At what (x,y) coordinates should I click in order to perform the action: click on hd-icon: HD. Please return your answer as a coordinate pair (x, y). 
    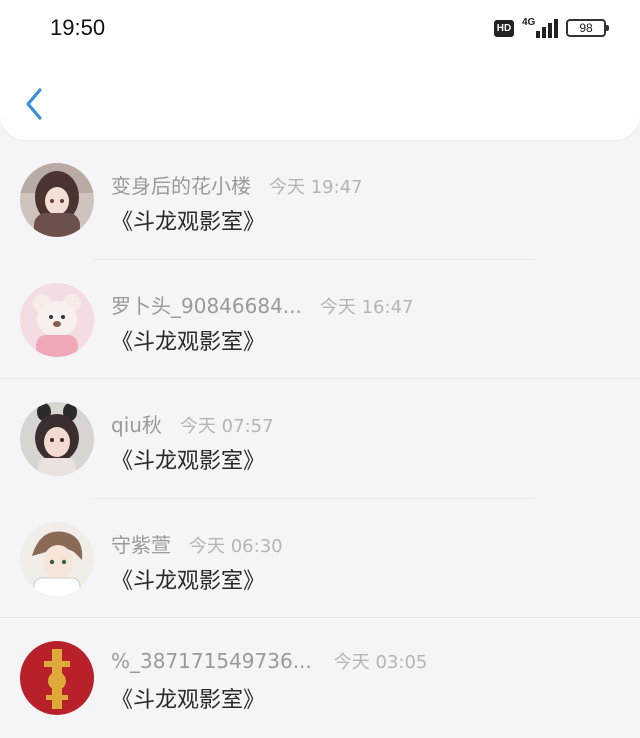
    Looking at the image, I should click on (504, 28).